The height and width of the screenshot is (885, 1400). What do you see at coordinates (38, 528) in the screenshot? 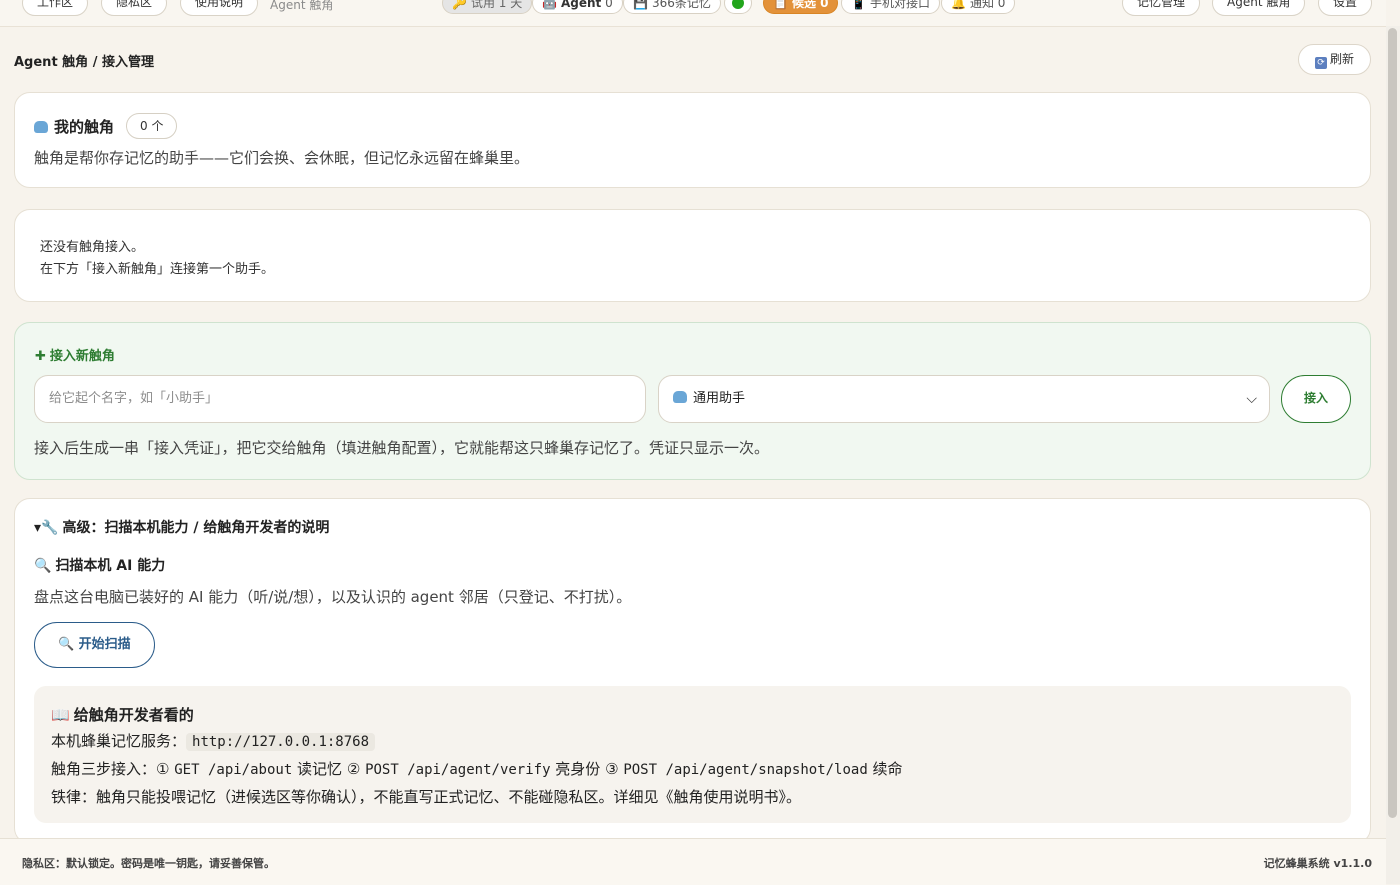
I see `disclosure-triangle-icon: ▾` at bounding box center [38, 528].